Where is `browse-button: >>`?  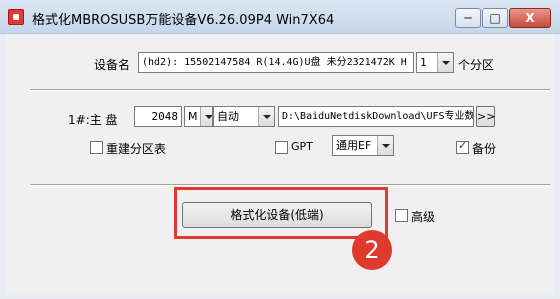
browse-button: >> is located at coordinates (485, 116).